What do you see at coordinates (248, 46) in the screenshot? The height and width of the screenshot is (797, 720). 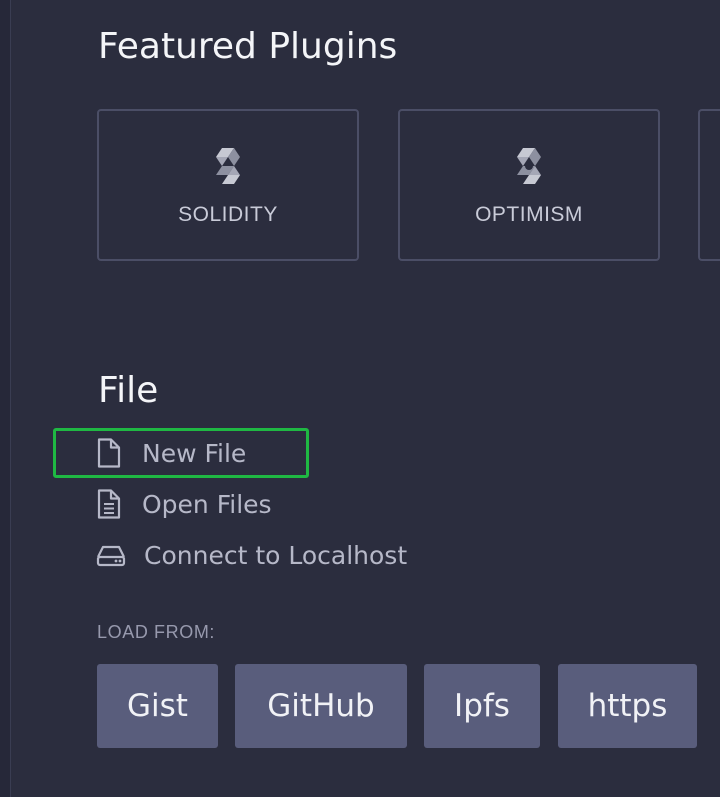 I see `featured-plugins-title: Featured Plugins` at bounding box center [248, 46].